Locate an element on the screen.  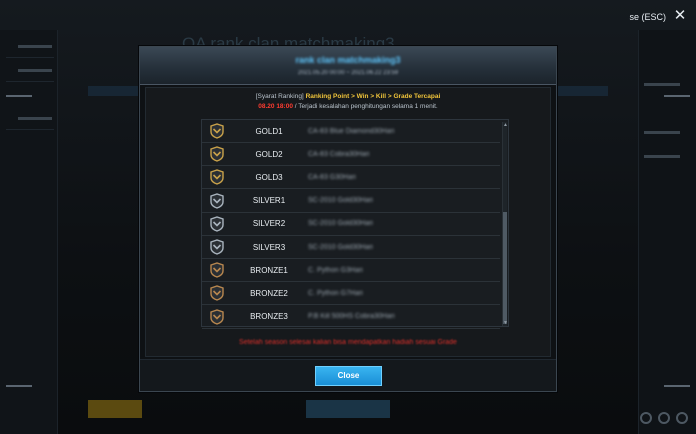
scroll-down-icon: ▼ is located at coordinates (505, 323).